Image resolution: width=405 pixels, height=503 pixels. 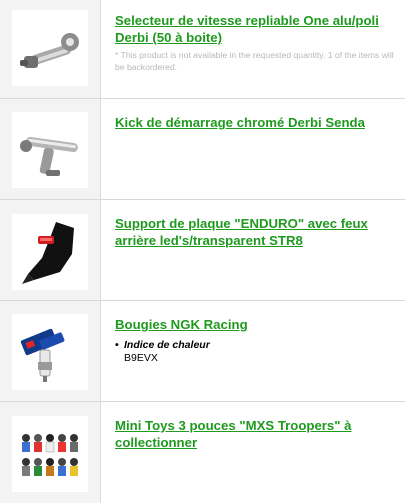 I want to click on product-attribute: Indice de chaleur B9EVX, so click(x=256, y=352).